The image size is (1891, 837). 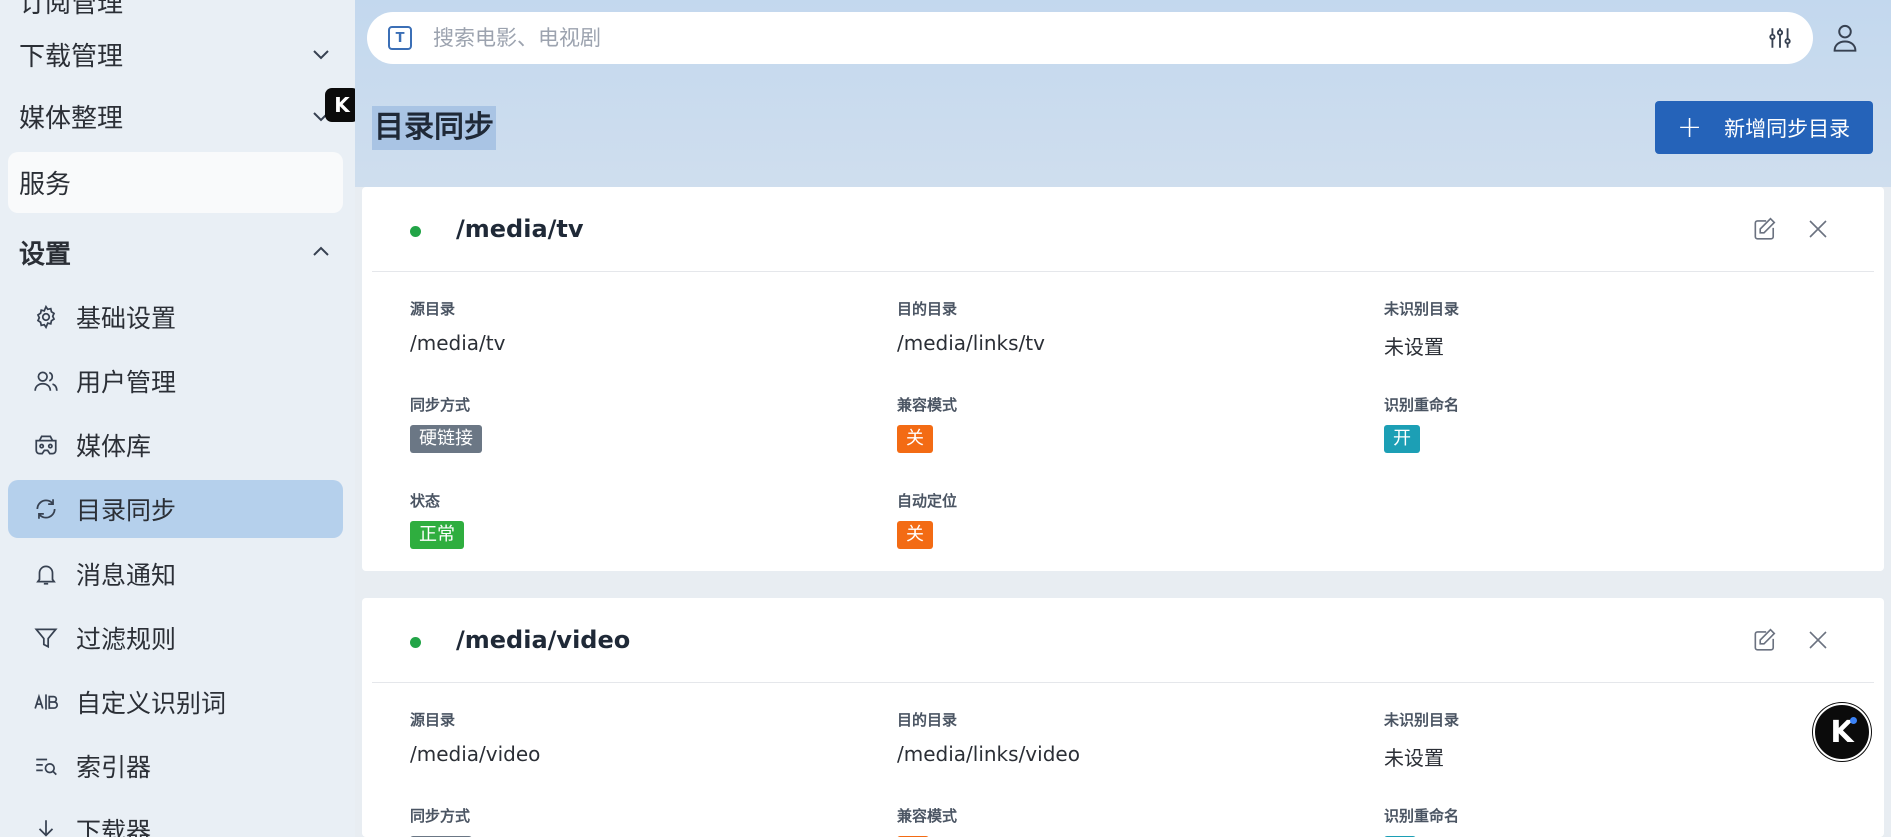 I want to click on sidebar-group-label: 设置, so click(x=45, y=254).